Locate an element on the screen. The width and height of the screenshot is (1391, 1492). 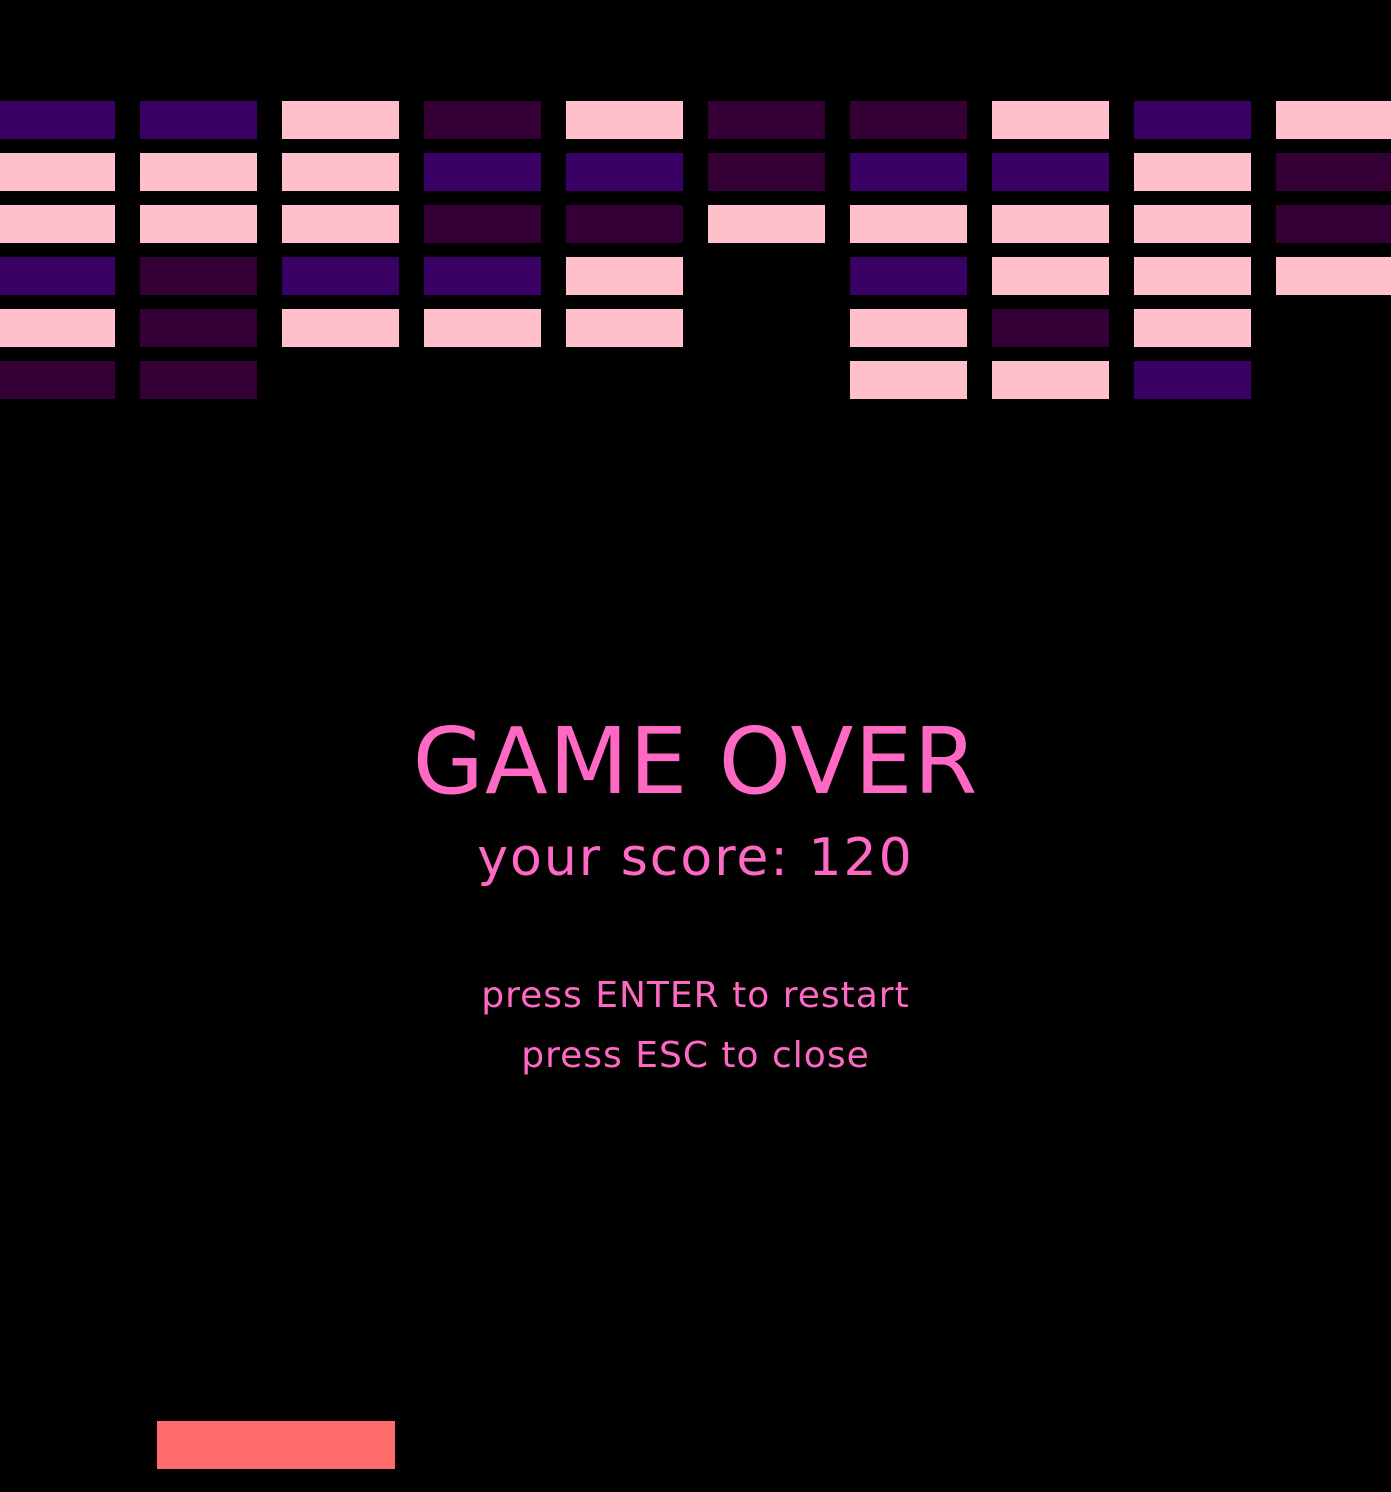
restart-hint: press ENTER to restart is located at coordinates (695, 995).